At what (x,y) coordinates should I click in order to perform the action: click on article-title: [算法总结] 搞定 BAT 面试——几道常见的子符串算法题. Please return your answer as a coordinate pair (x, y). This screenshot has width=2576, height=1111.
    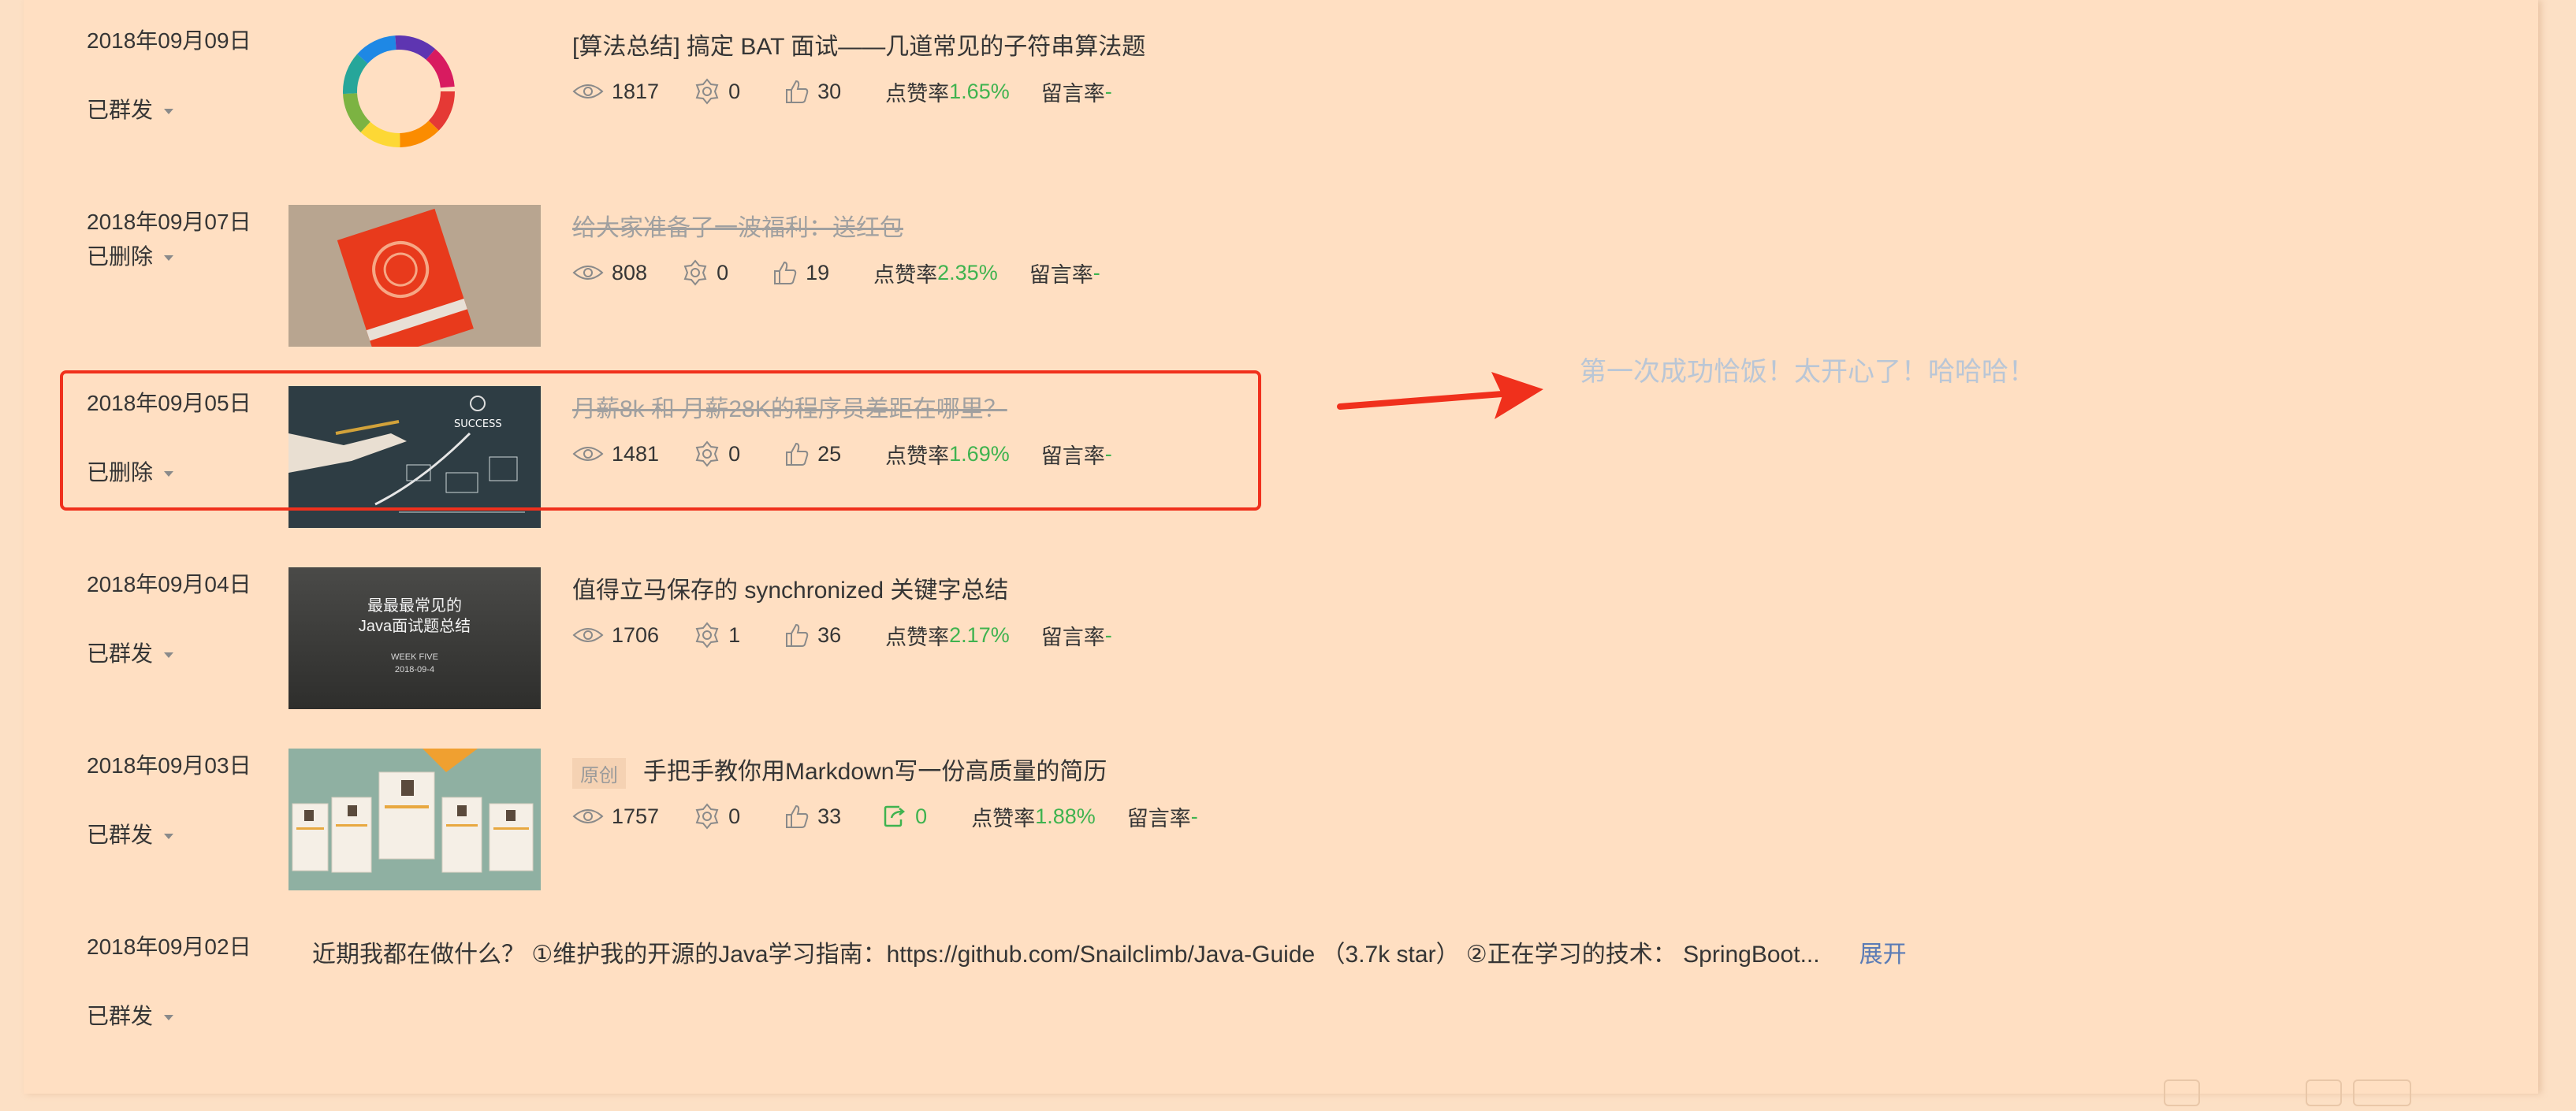
    Looking at the image, I should click on (858, 44).